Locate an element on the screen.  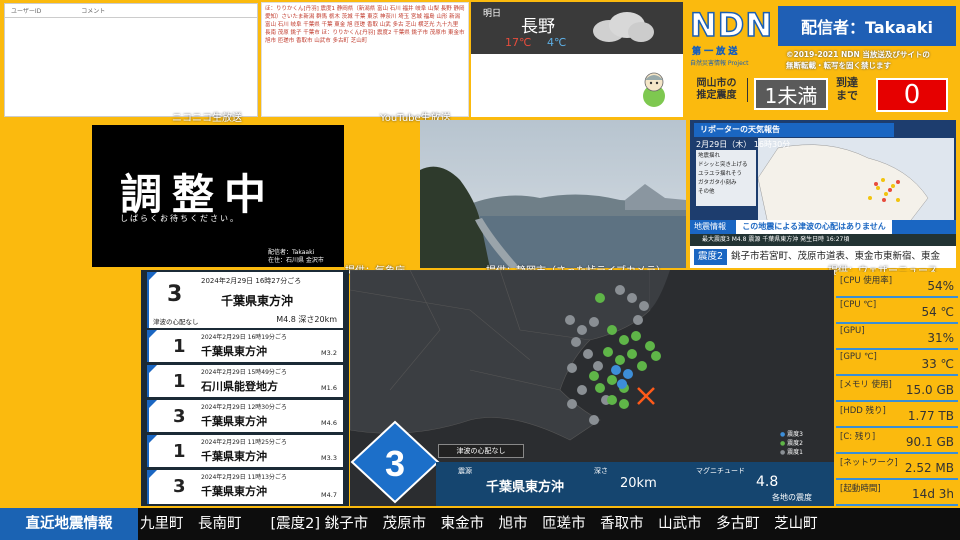
estimated-intensity-value: 1未満 is located at coordinates (791, 94).